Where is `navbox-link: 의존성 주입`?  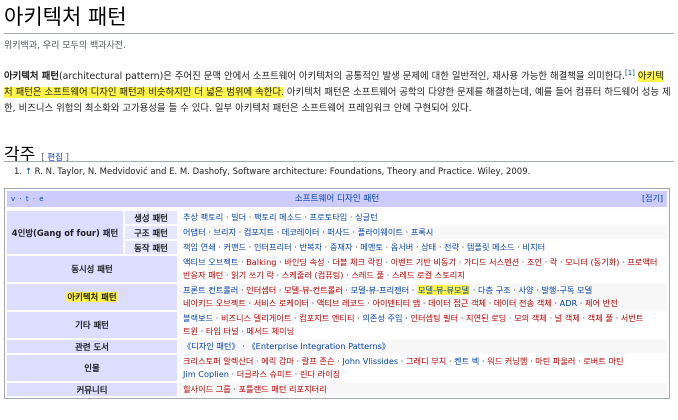 navbox-link: 의존성 주입 is located at coordinates (382, 318).